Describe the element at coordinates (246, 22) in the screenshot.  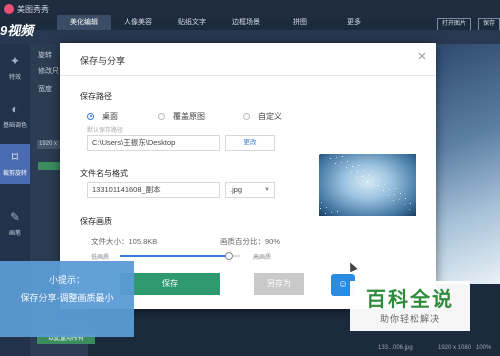
I see `tab-frames: 边框场景` at that location.